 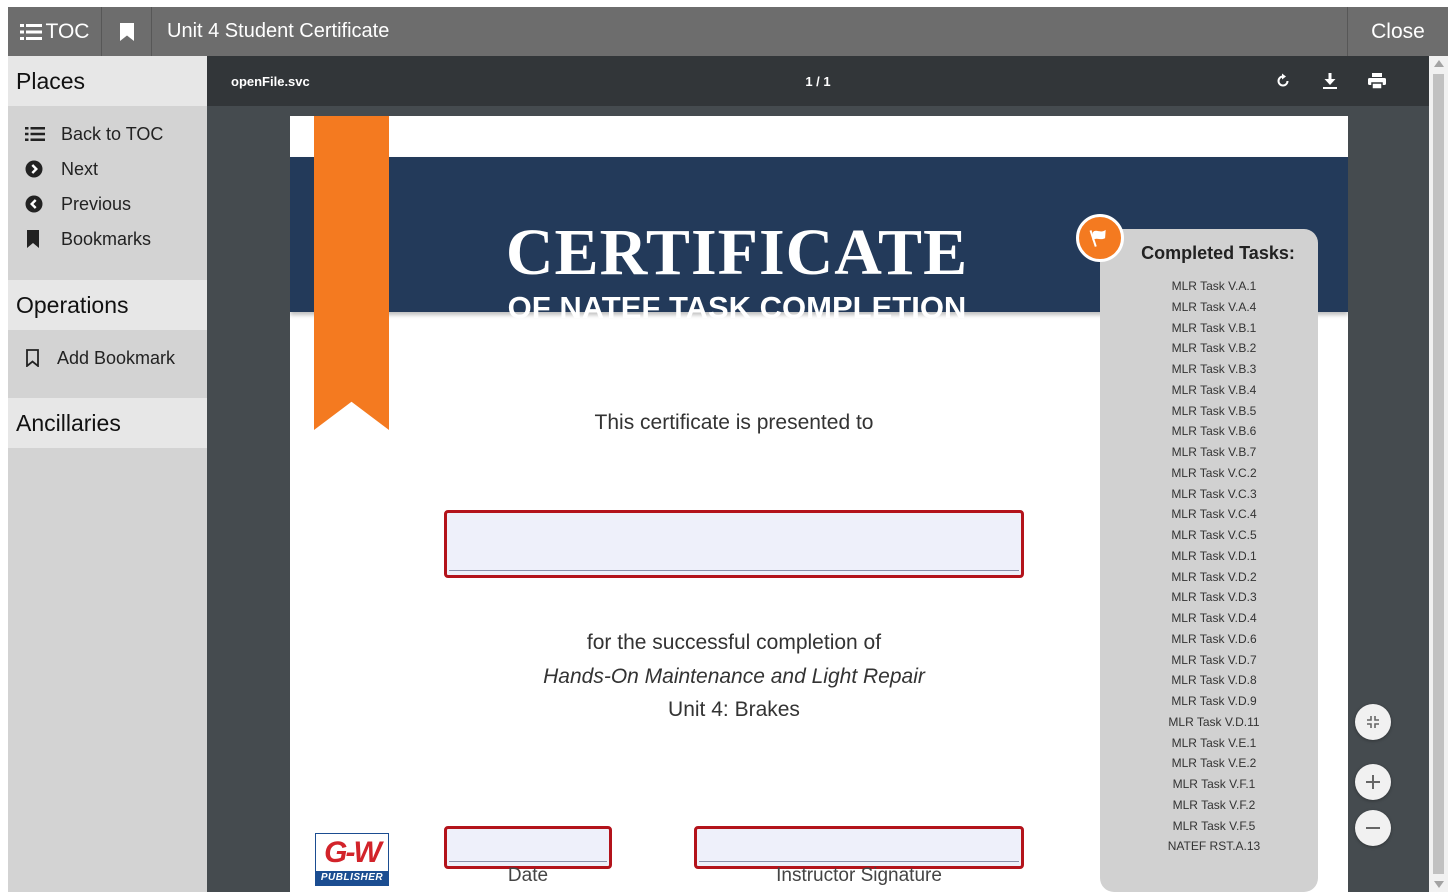 I want to click on top-bar: TOC Unit 4 Student Certificate Close, so click(x=728, y=31).